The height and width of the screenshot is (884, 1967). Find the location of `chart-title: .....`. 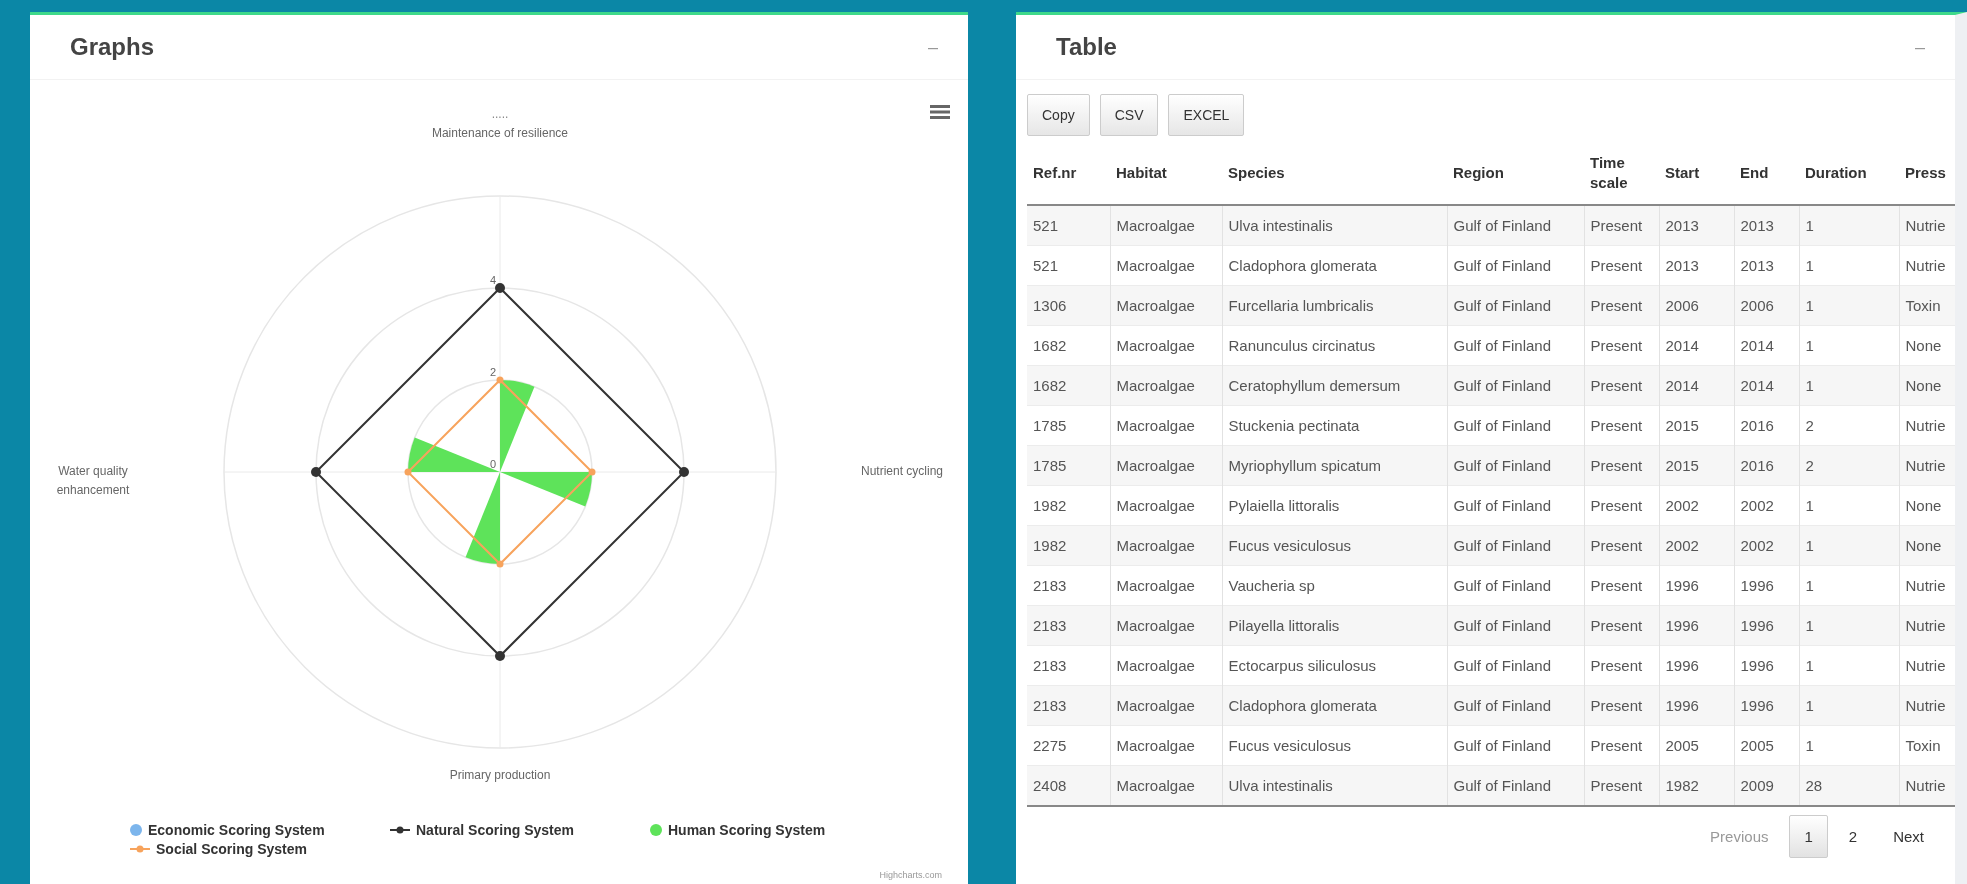

chart-title: ..... is located at coordinates (500, 114).